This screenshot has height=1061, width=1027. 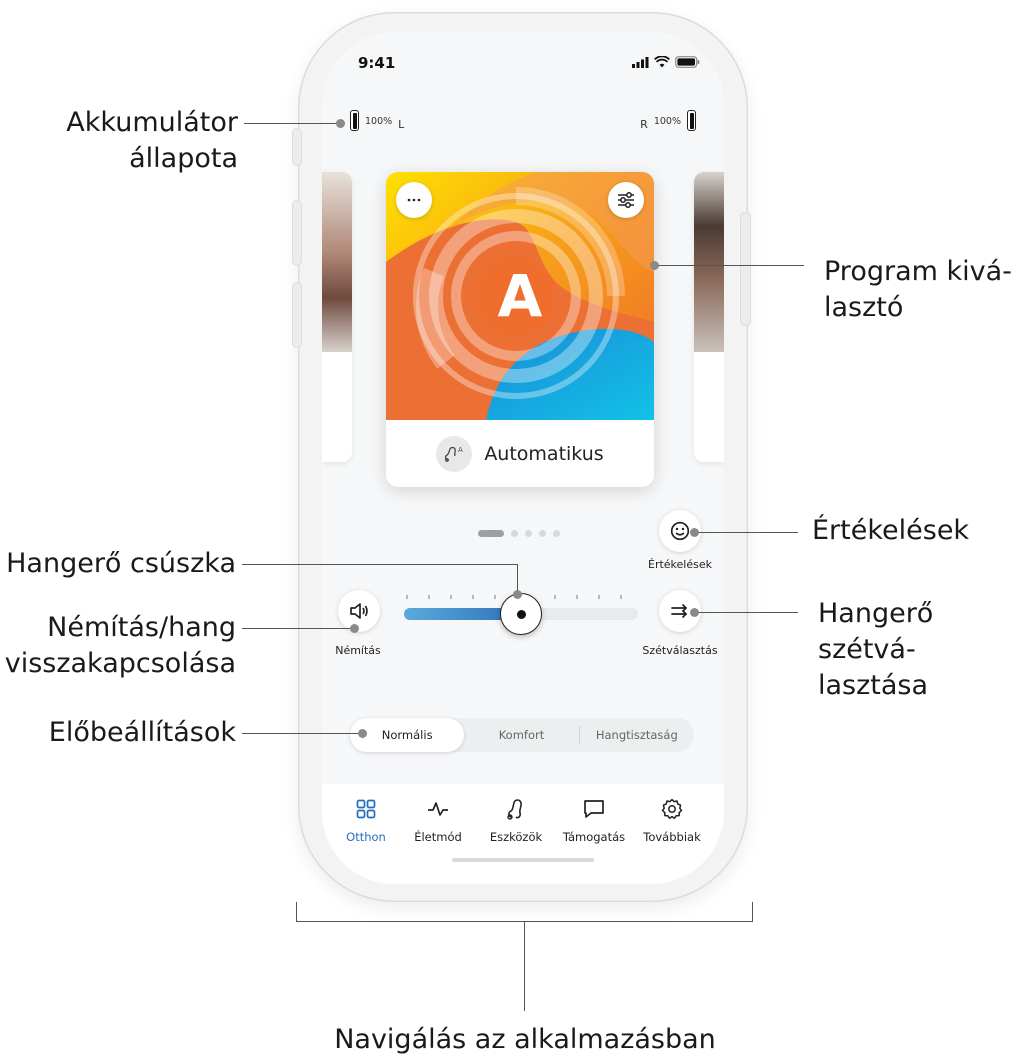 I want to click on tab-more: Továbbiak, so click(x=672, y=820).